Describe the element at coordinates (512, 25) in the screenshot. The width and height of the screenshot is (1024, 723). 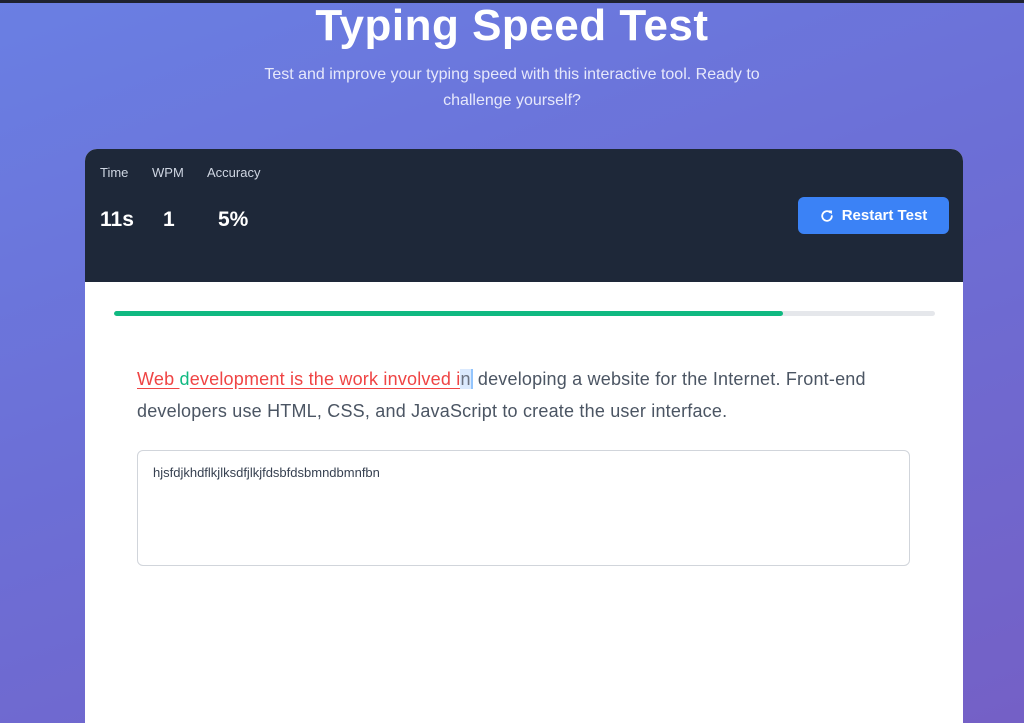
I see `page-title: Typing Speed Test` at that location.